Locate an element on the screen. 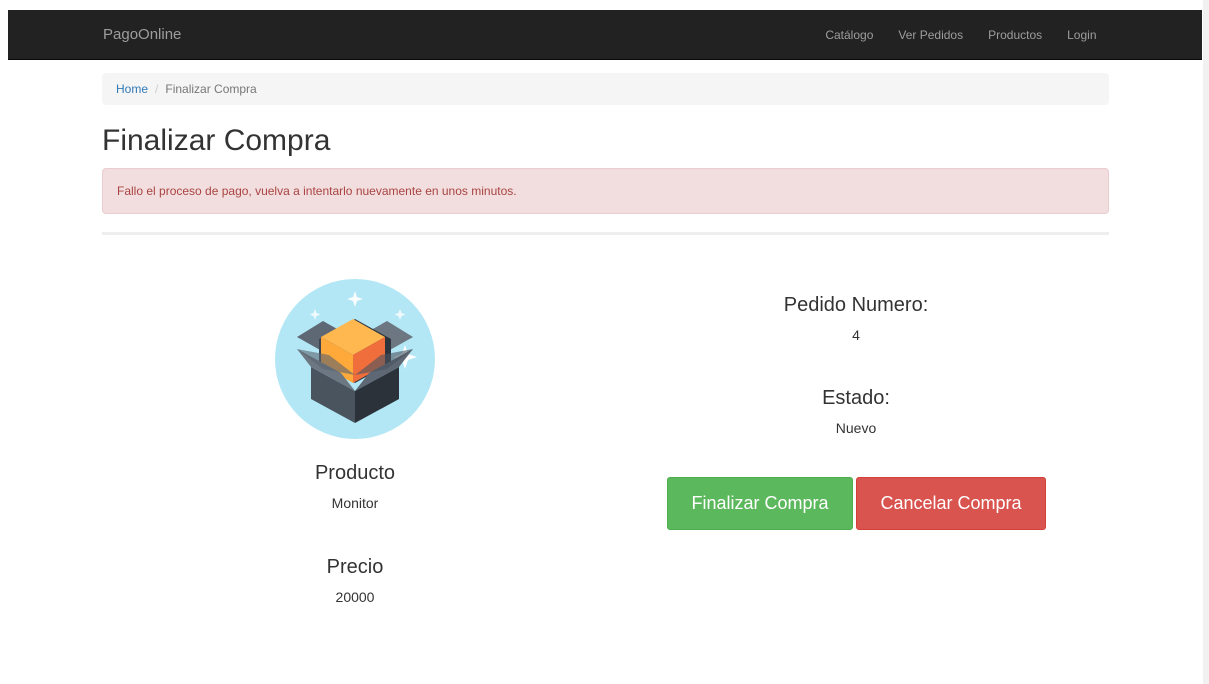 The height and width of the screenshot is (684, 1209). finalize-purchase-button: Finalizar Compra is located at coordinates (760, 503).